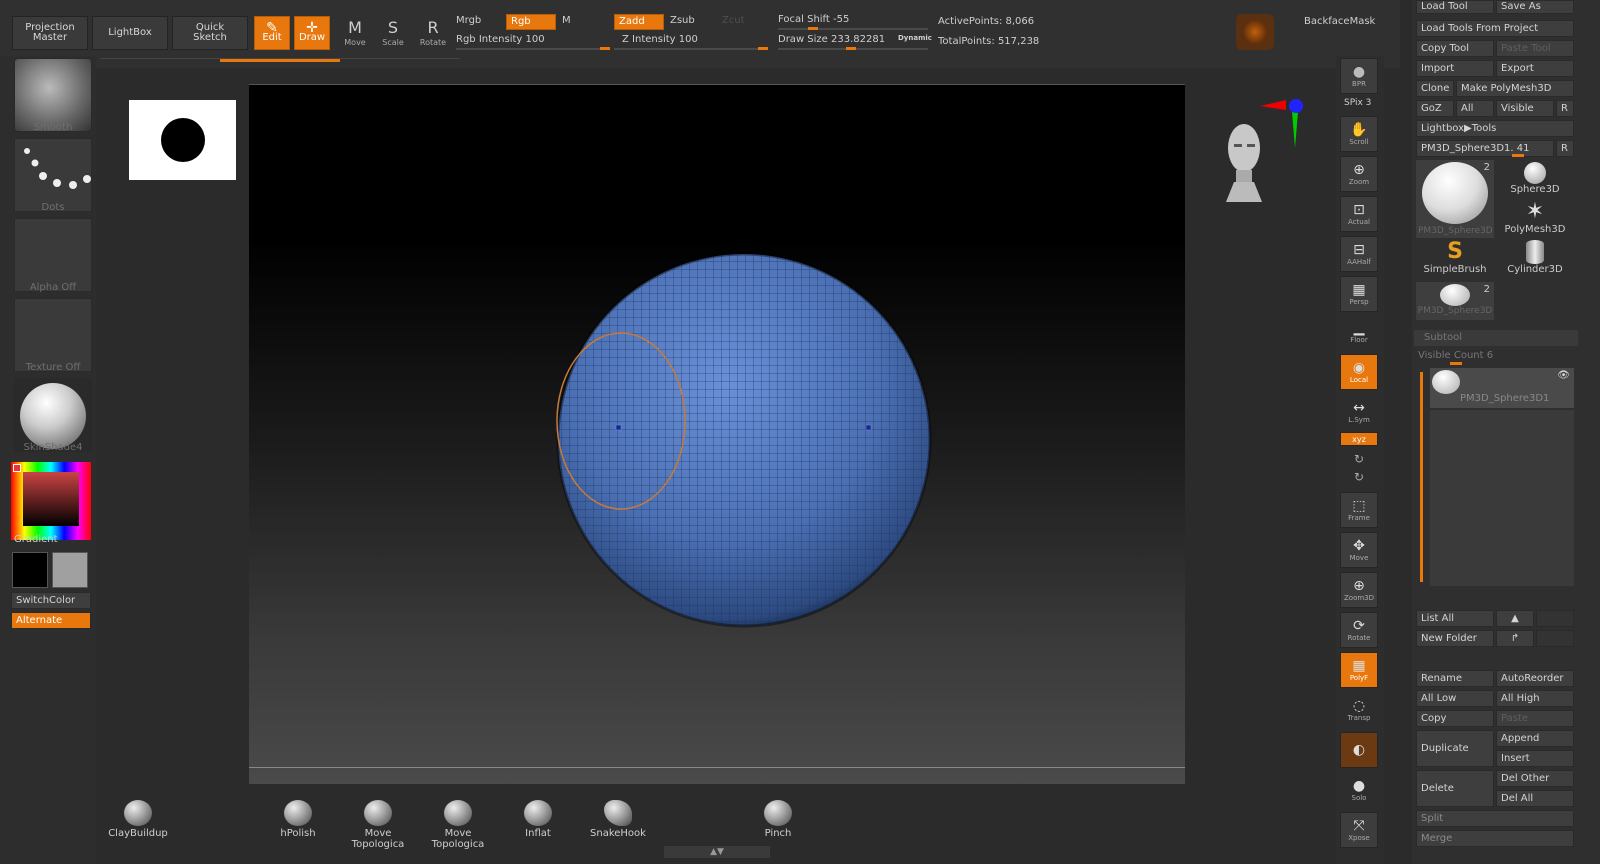 The image size is (1600, 864). I want to click on goz-r-button: R, so click(1565, 108).